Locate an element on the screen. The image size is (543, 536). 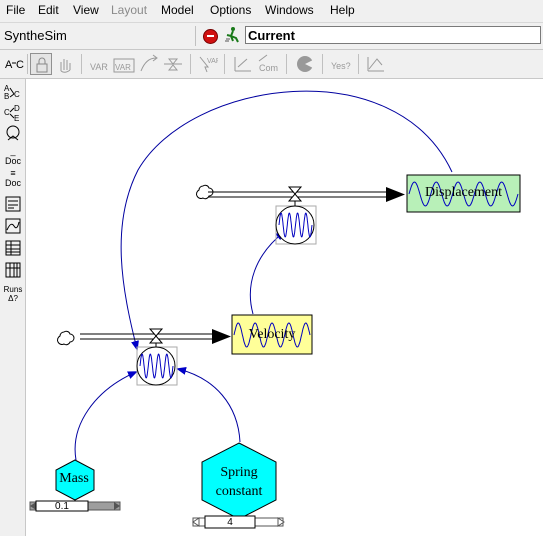
comment-tool: Com is located at coordinates (268, 64).